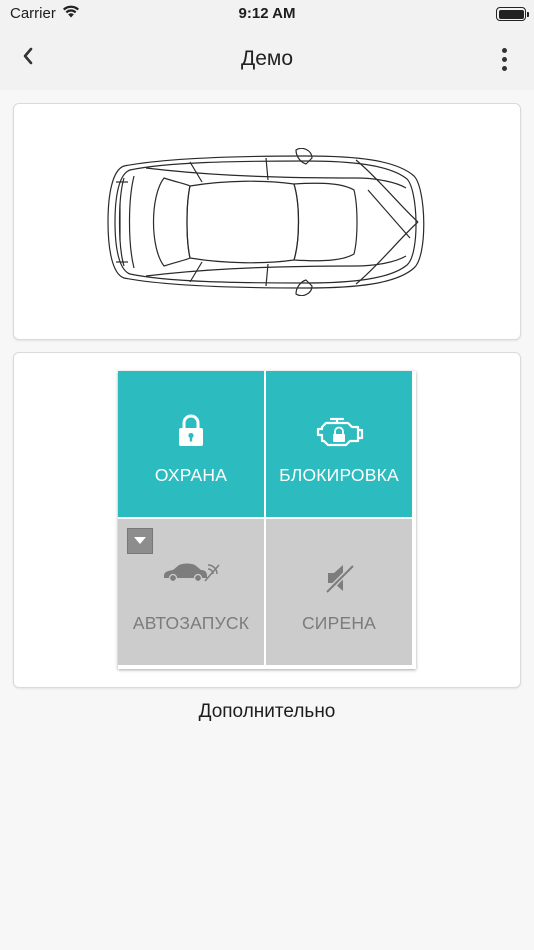  I want to click on battery-icon, so click(512, 14).